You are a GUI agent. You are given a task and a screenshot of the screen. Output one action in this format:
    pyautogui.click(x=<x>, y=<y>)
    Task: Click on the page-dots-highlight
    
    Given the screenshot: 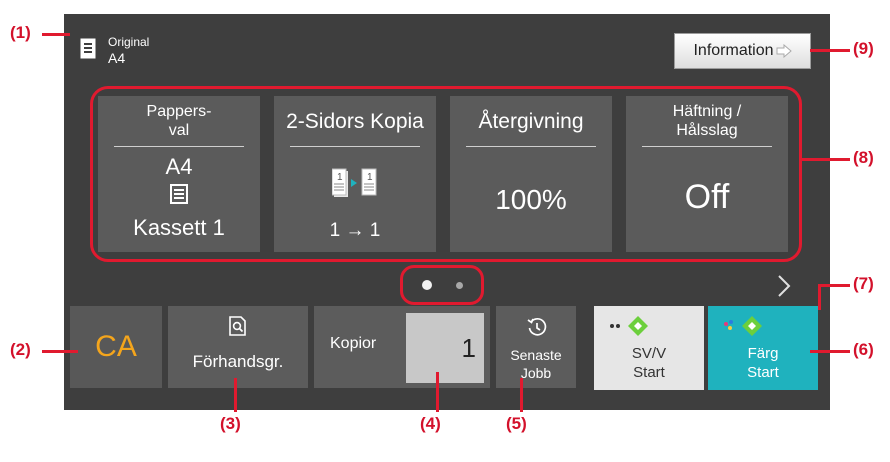 What is the action you would take?
    pyautogui.click(x=442, y=285)
    